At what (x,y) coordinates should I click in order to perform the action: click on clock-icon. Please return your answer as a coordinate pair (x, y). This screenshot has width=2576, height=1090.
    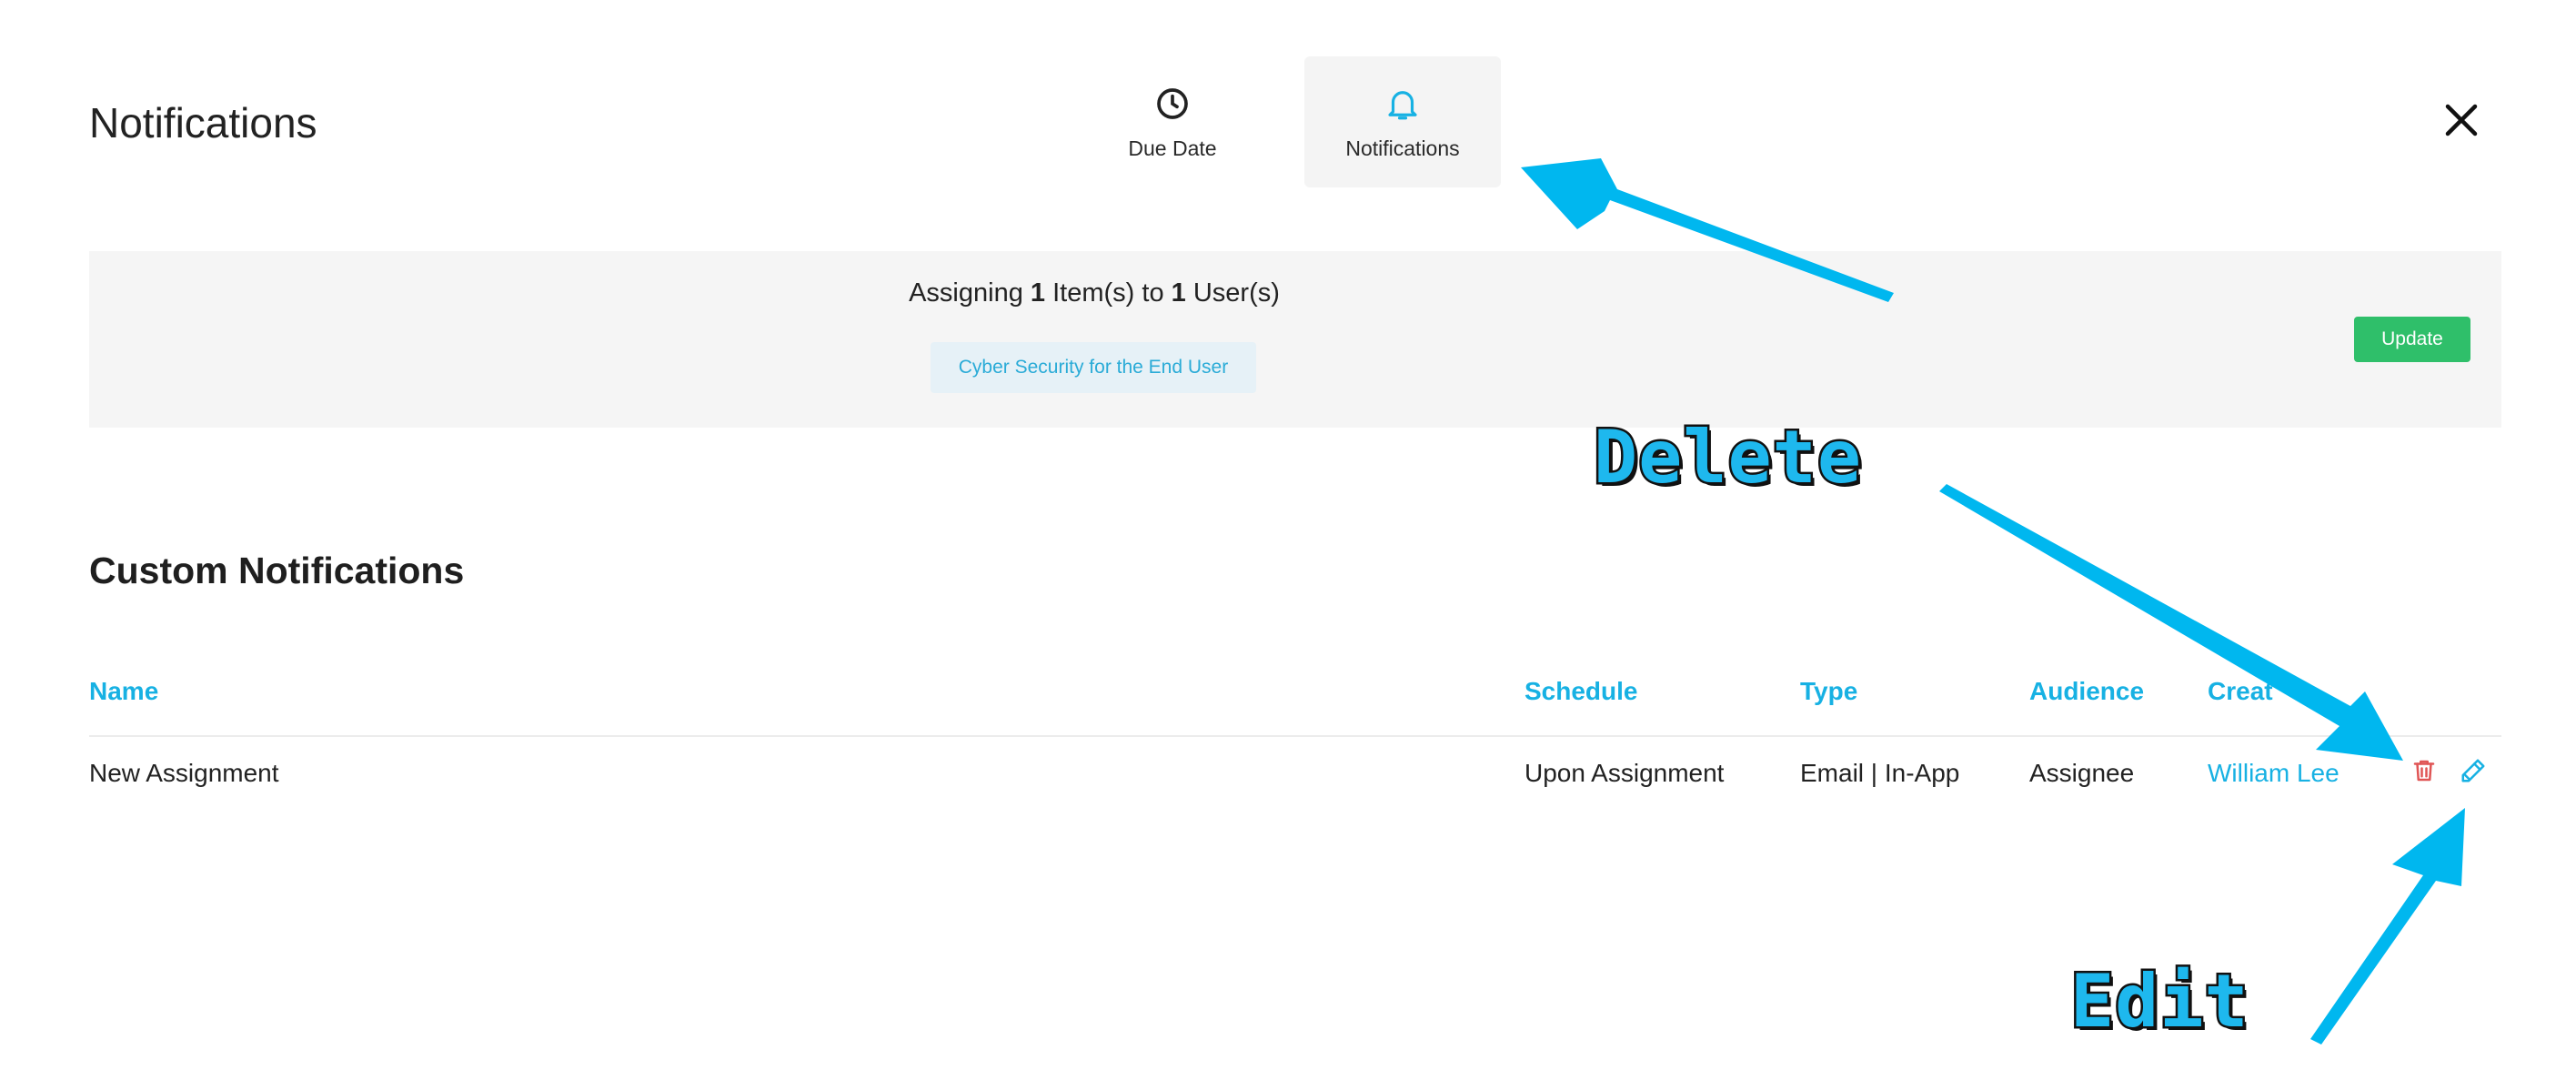
    Looking at the image, I should click on (1172, 104).